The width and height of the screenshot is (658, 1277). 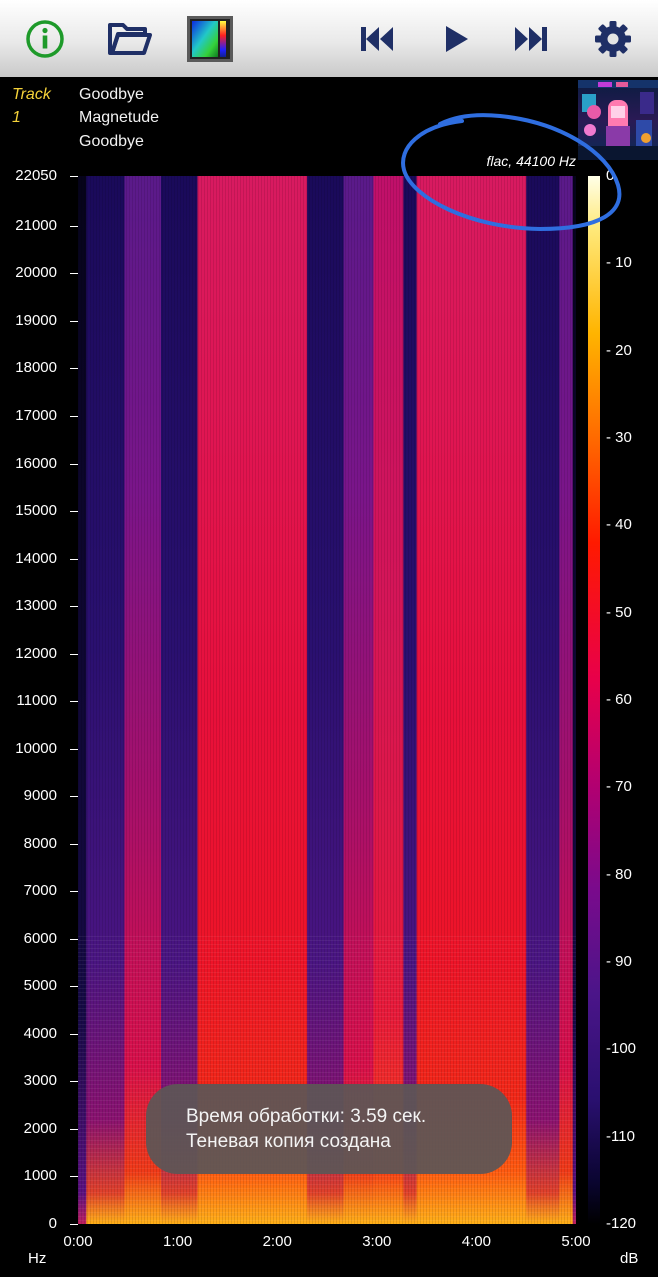 What do you see at coordinates (52, 1223) in the screenshot?
I see `frequency-tick-label: 0` at bounding box center [52, 1223].